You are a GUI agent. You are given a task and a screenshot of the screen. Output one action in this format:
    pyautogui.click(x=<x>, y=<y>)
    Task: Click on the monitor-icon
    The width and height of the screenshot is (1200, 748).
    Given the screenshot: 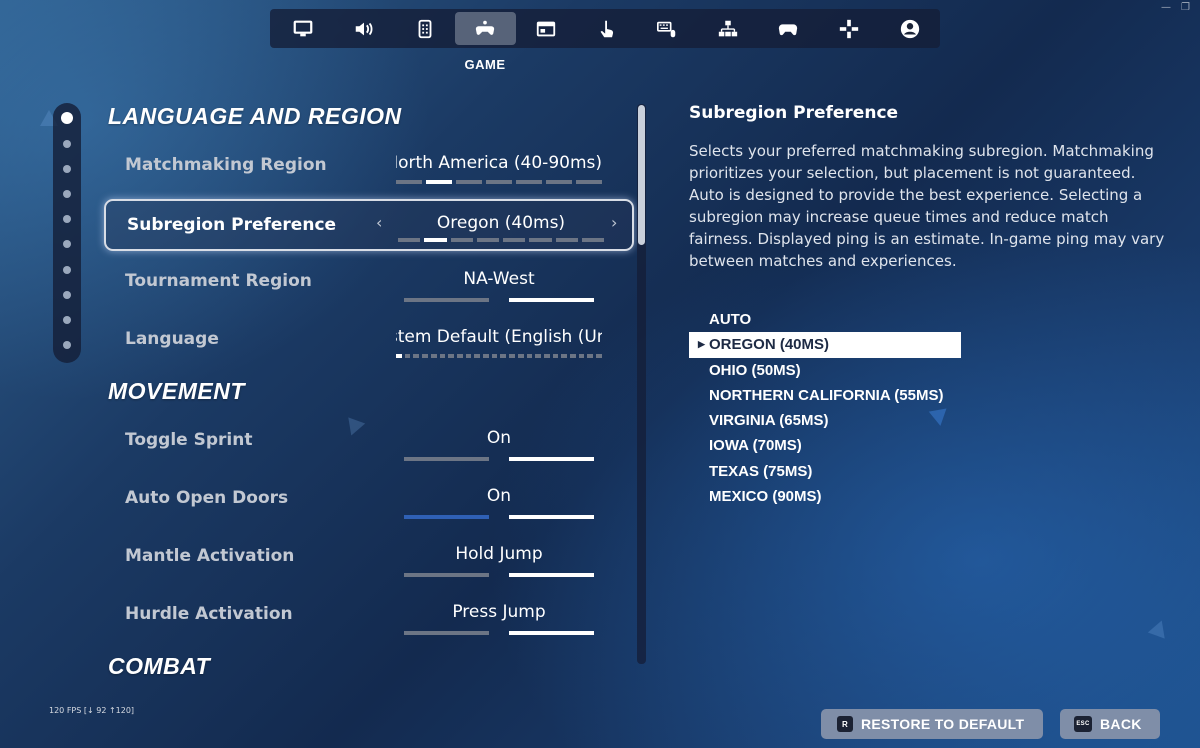 What is the action you would take?
    pyautogui.click(x=303, y=28)
    